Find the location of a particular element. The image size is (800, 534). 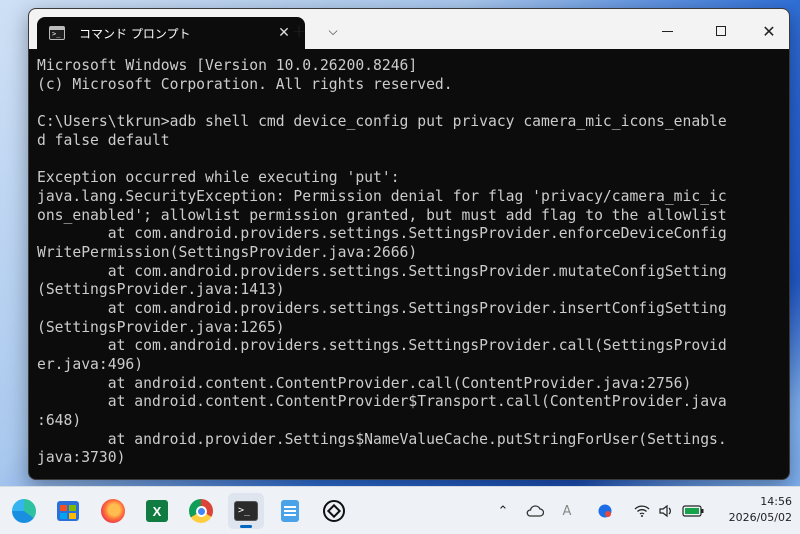

edge-icon is located at coordinates (24, 511).